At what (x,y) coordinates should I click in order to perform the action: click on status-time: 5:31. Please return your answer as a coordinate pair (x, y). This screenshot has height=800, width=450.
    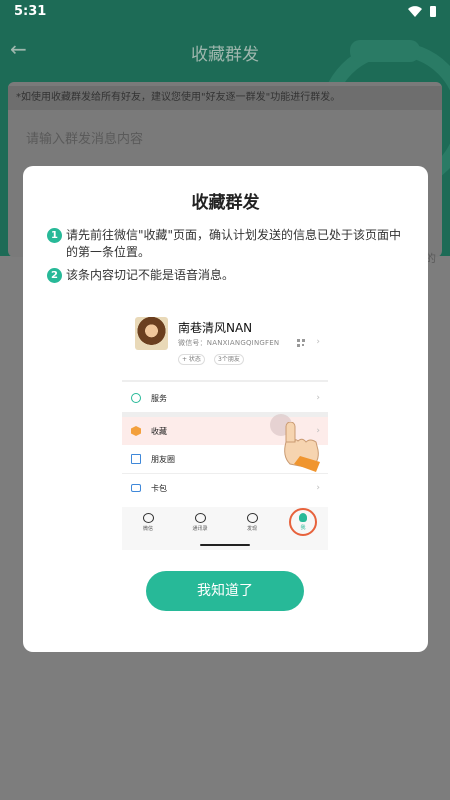
    Looking at the image, I should click on (30, 11).